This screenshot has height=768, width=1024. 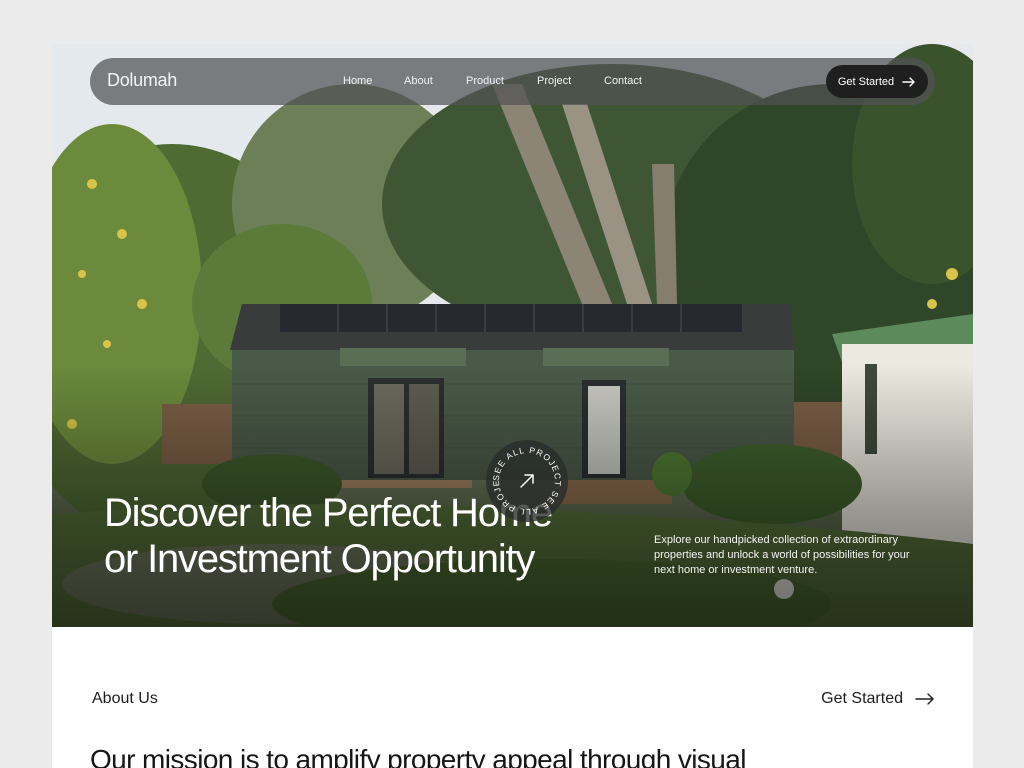 I want to click on see-all-project-badge: SEE ALL PROJECT SEE ALL PROJECT, so click(x=527, y=481).